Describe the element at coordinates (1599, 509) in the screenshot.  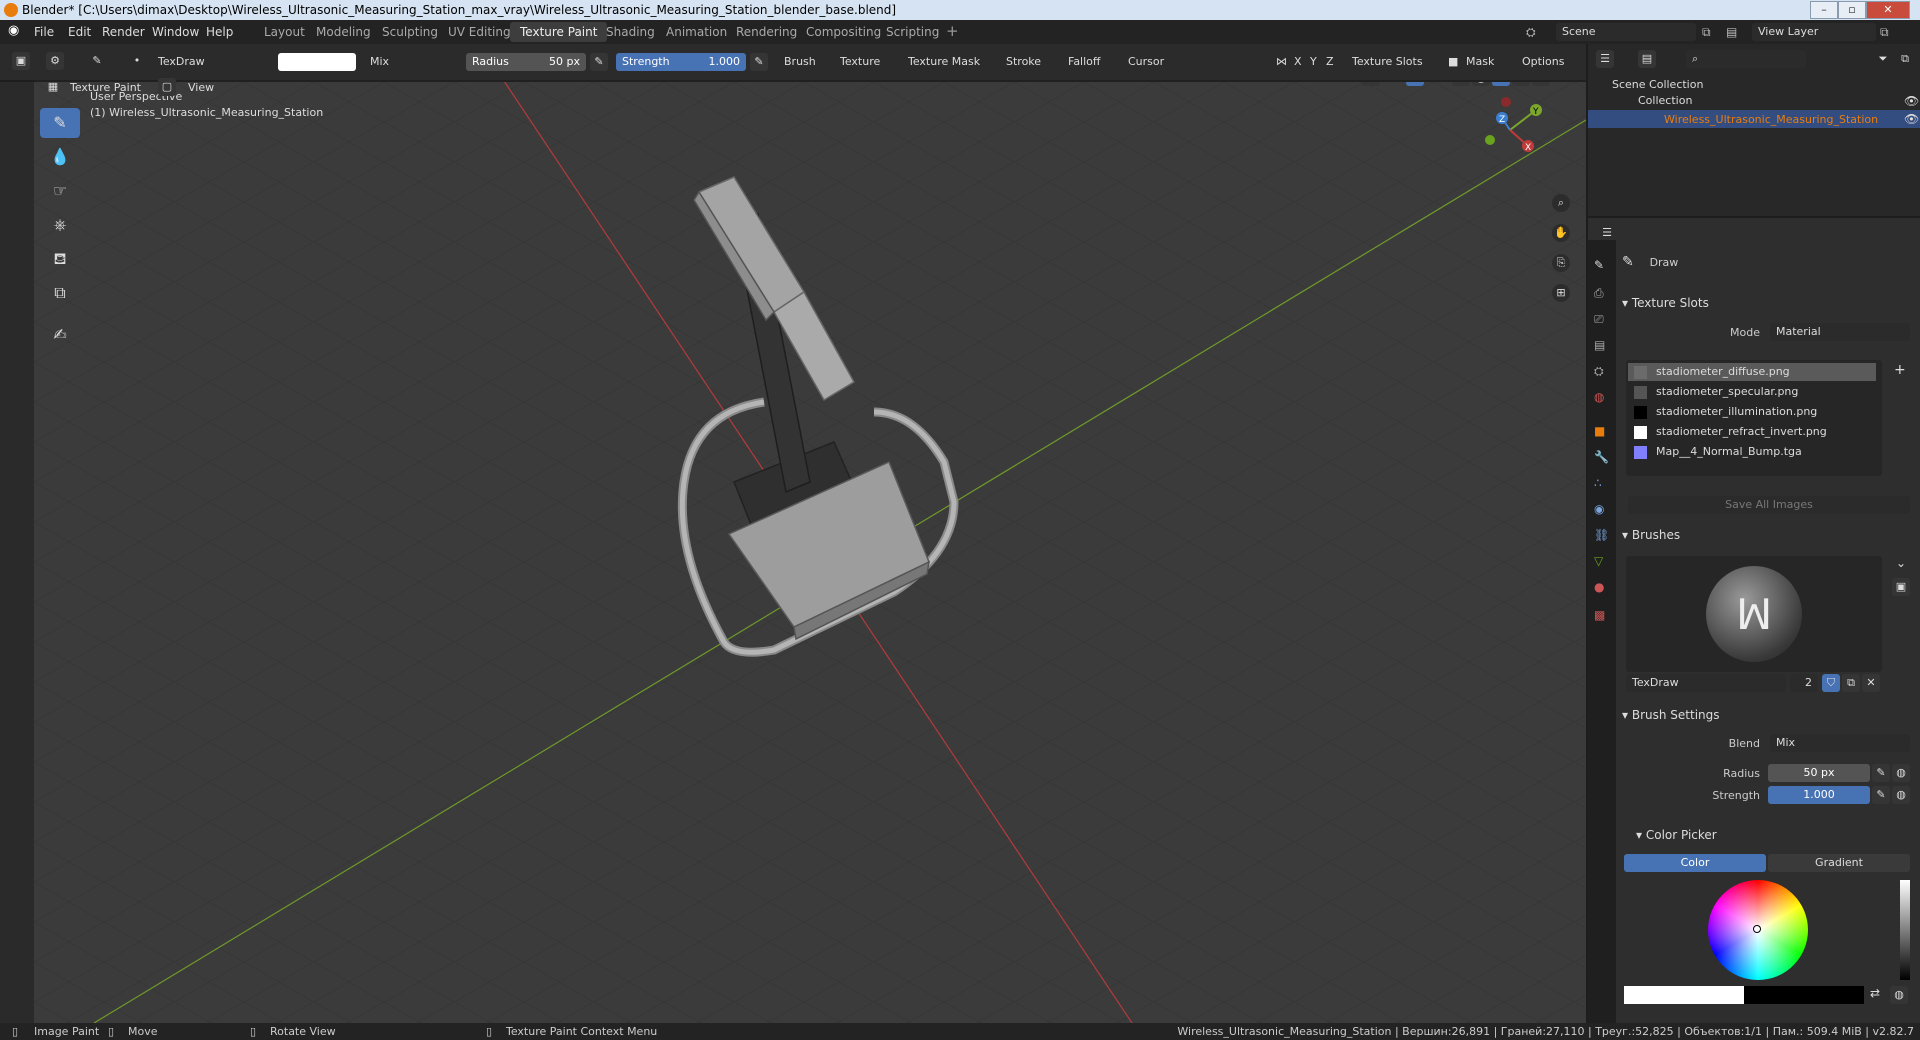
I see `physics-tab-icon: ◉` at that location.